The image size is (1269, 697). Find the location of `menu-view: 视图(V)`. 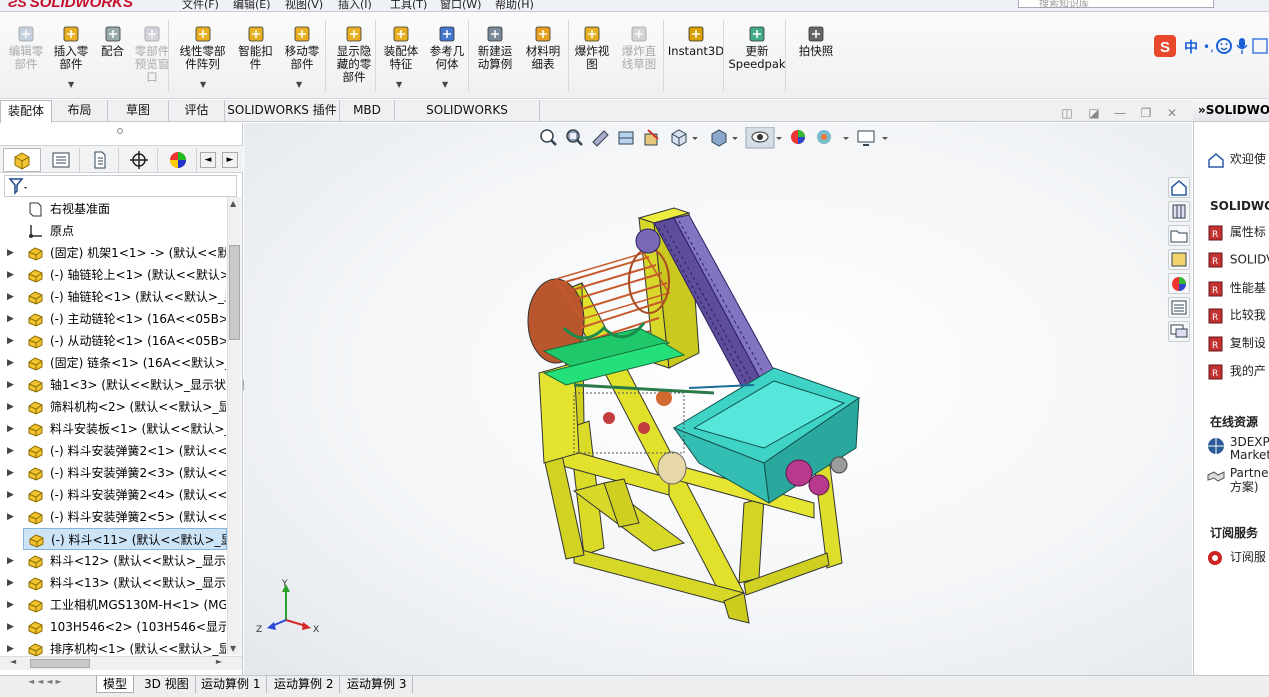

menu-view: 视图(V) is located at coordinates (304, 5).